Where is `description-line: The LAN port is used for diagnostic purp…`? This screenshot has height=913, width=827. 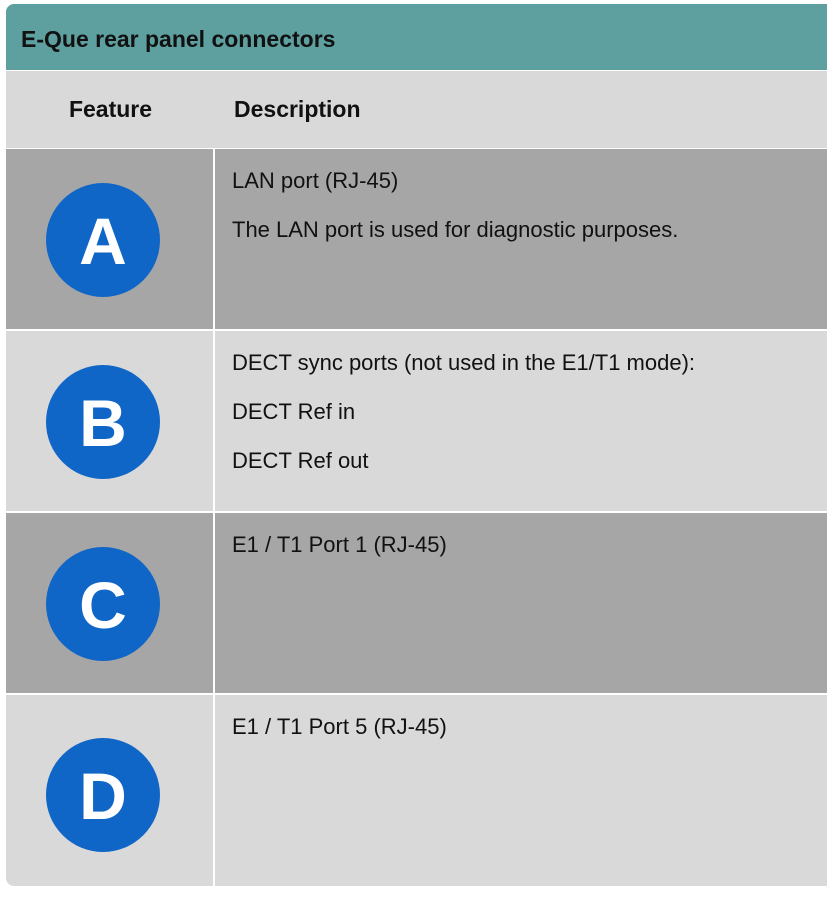 description-line: The LAN port is used for diagnostic purp… is located at coordinates (455, 229).